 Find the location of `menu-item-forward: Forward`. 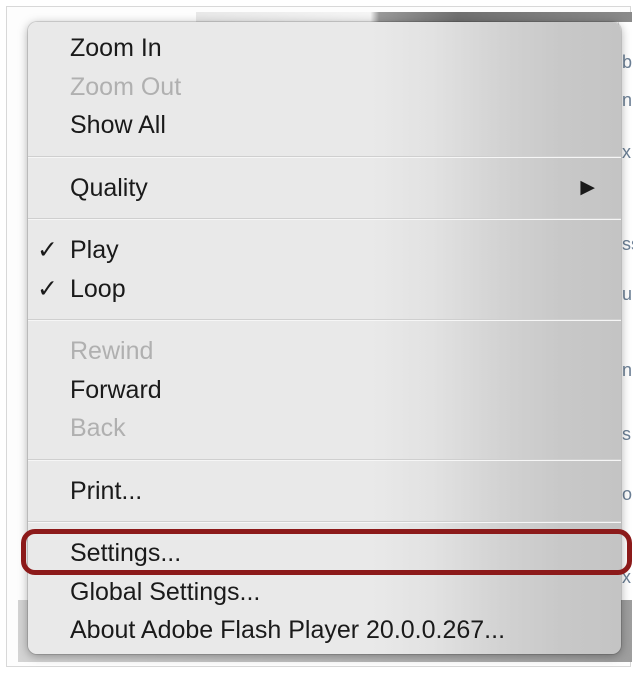

menu-item-forward: Forward is located at coordinates (324, 390).